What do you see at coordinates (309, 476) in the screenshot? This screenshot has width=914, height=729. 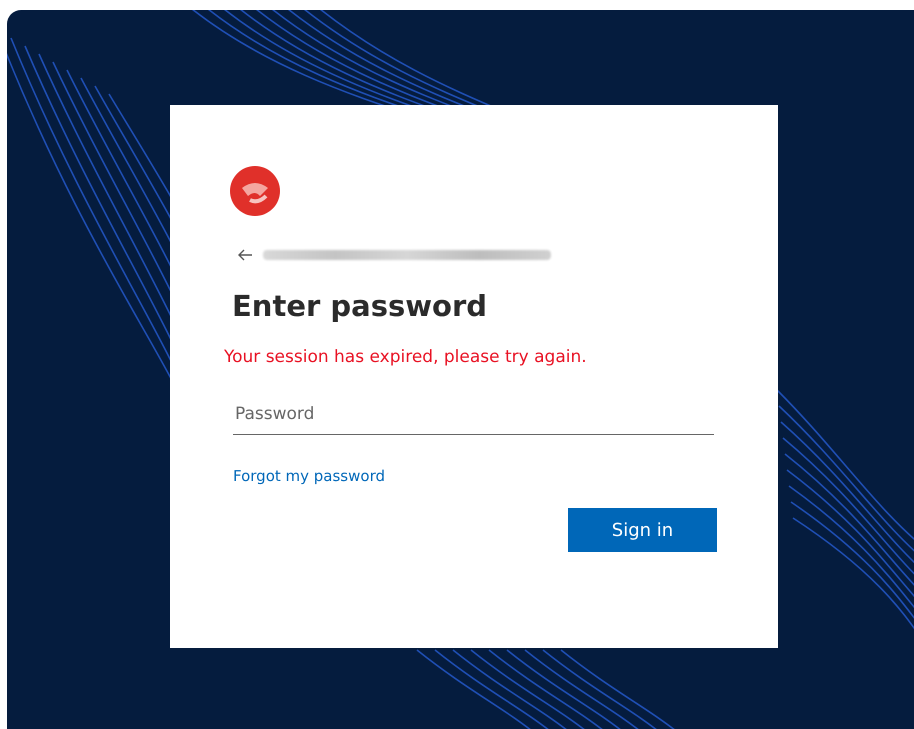 I see `forgot-password-link: Forgot my password` at bounding box center [309, 476].